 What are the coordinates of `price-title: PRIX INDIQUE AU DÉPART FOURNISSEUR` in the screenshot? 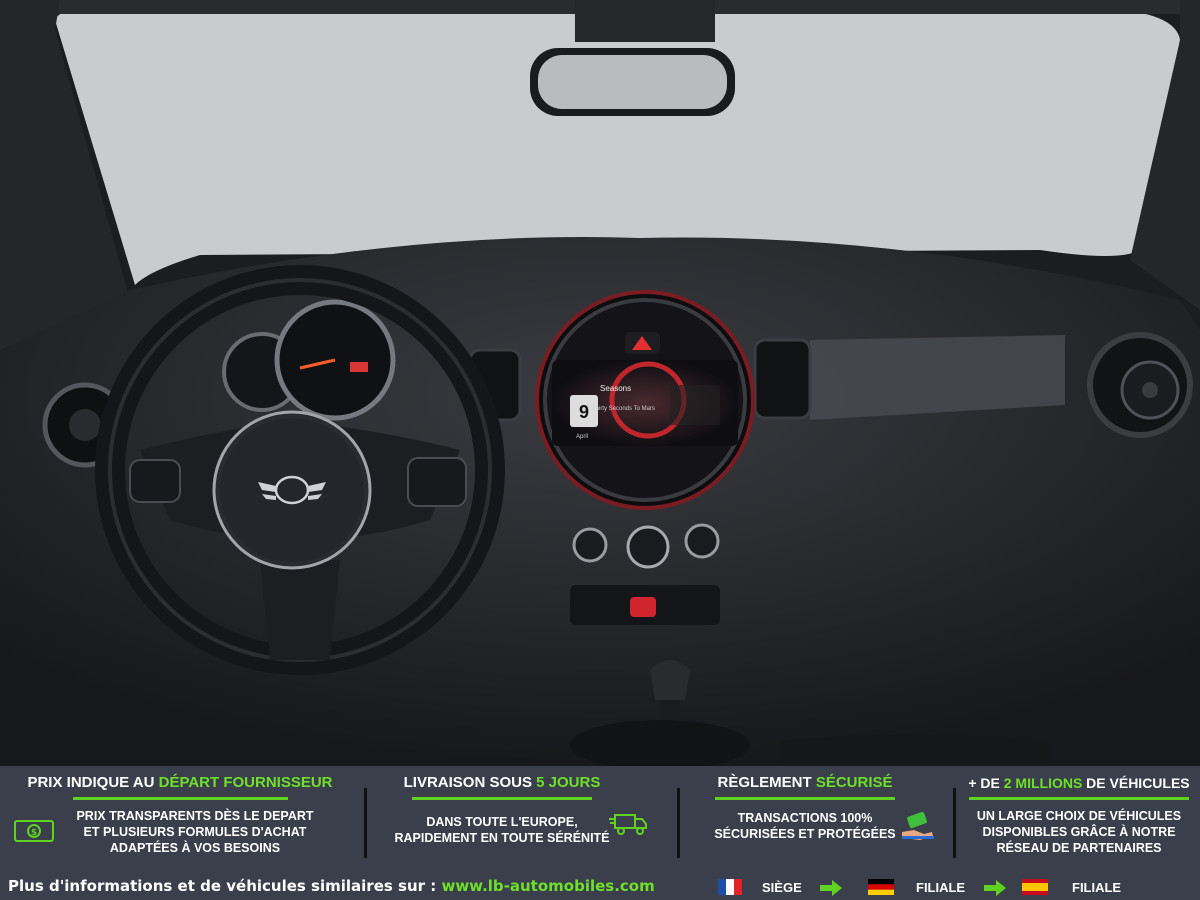 It's located at (180, 782).